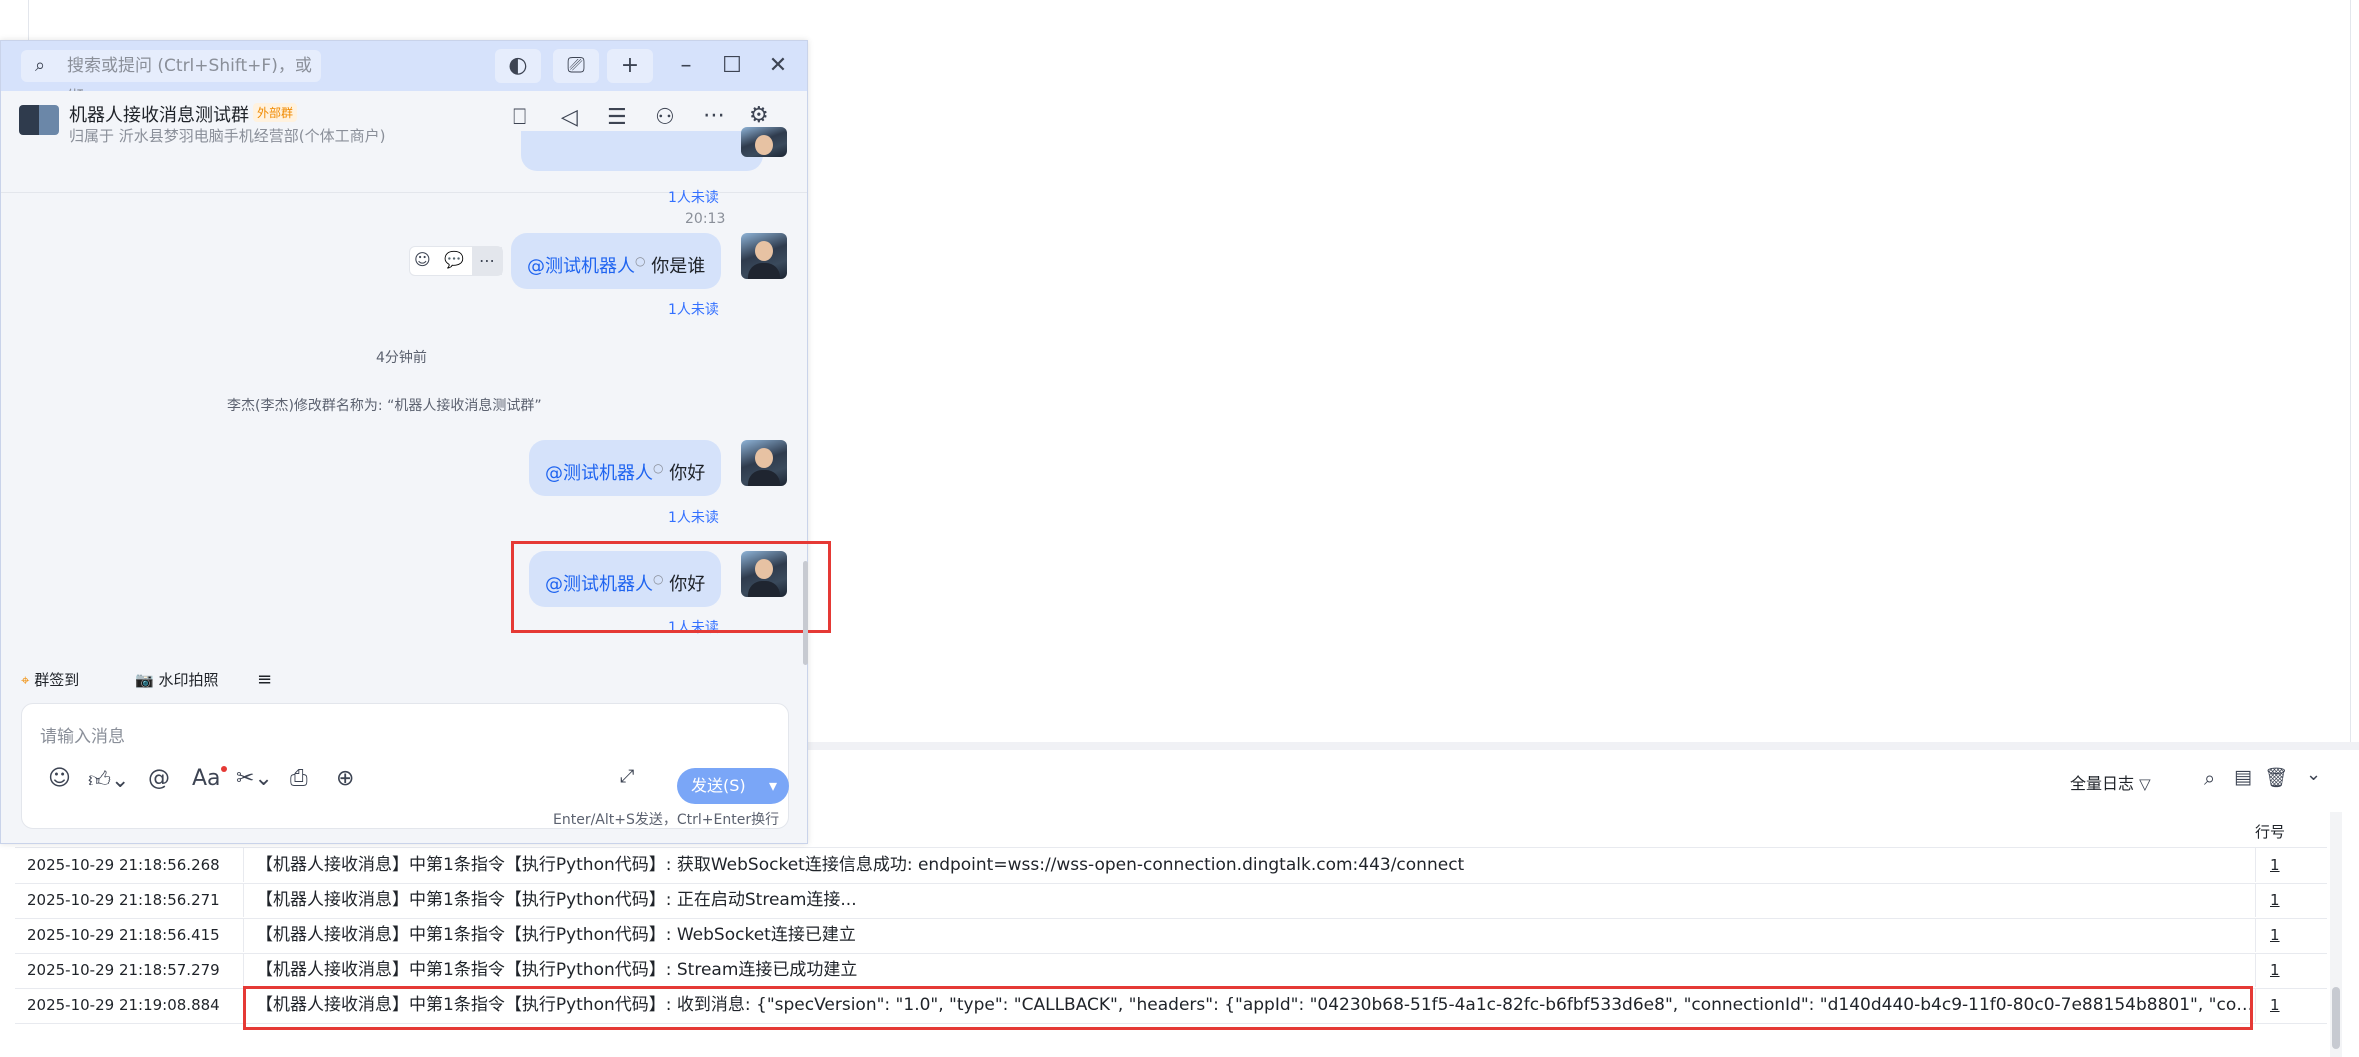  Describe the element at coordinates (159, 114) in the screenshot. I see `group-name: 机器人接收消息测试群` at that location.